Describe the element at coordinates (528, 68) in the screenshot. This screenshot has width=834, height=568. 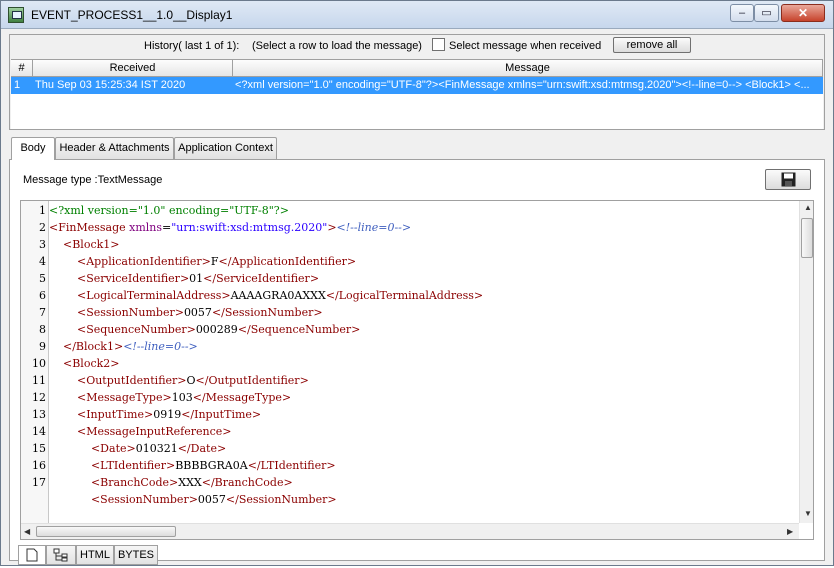
I see `column-header-message: Message` at that location.